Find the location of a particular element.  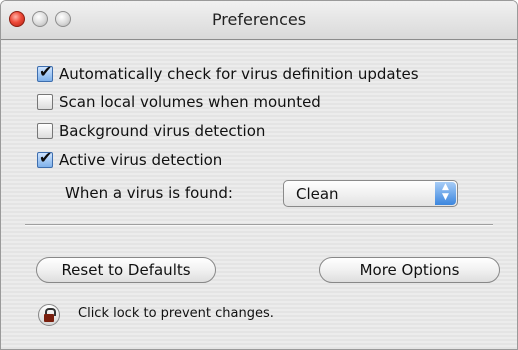

active-detection-checkbox is located at coordinates (45, 158).